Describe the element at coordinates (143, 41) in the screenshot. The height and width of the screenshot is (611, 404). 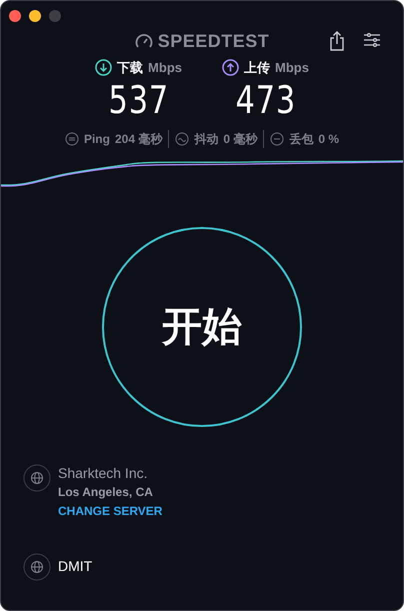
I see `gauge-icon` at that location.